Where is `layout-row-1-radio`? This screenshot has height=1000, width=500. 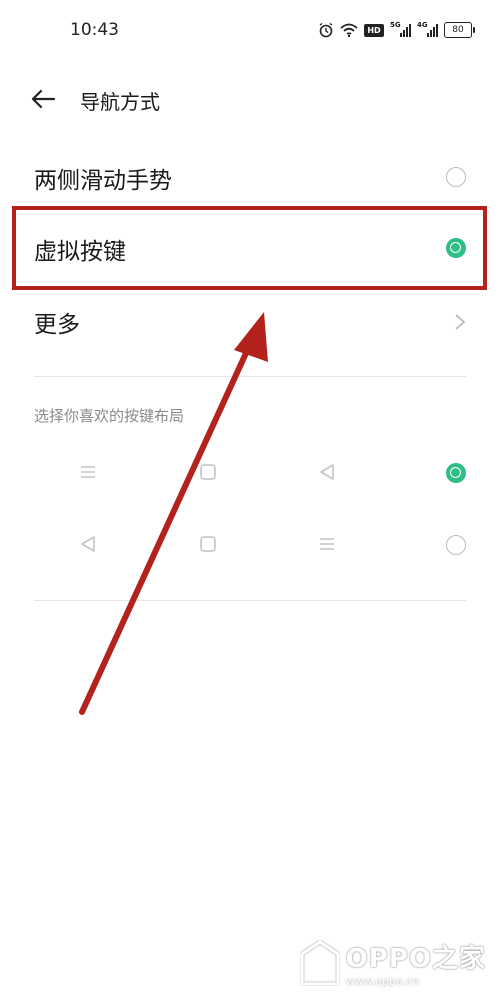 layout-row-1-radio is located at coordinates (456, 473).